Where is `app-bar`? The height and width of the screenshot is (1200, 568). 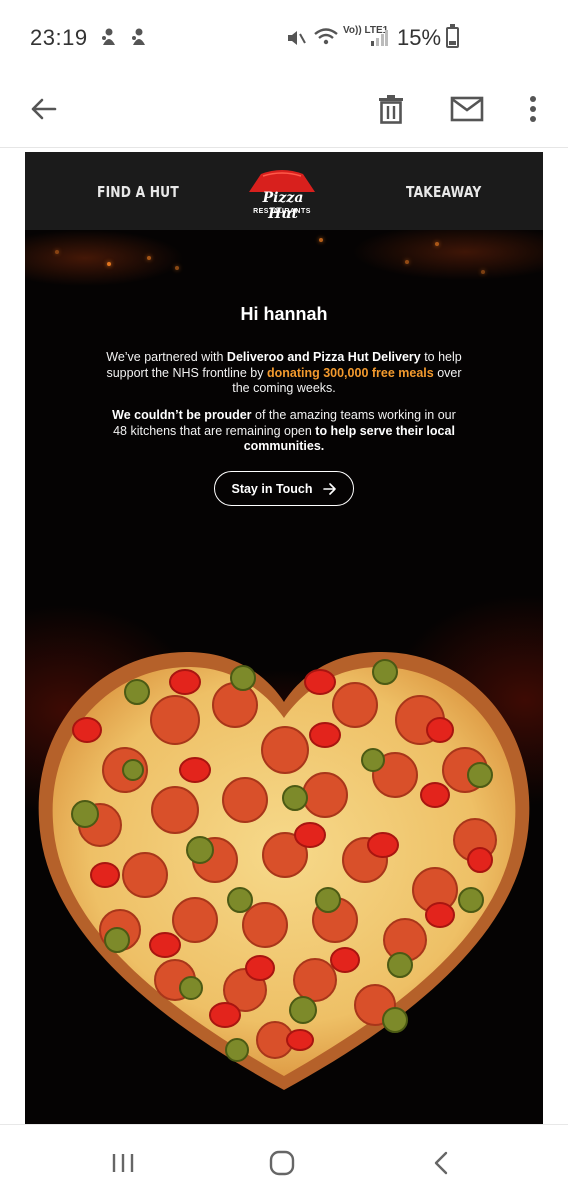 app-bar is located at coordinates (284, 112).